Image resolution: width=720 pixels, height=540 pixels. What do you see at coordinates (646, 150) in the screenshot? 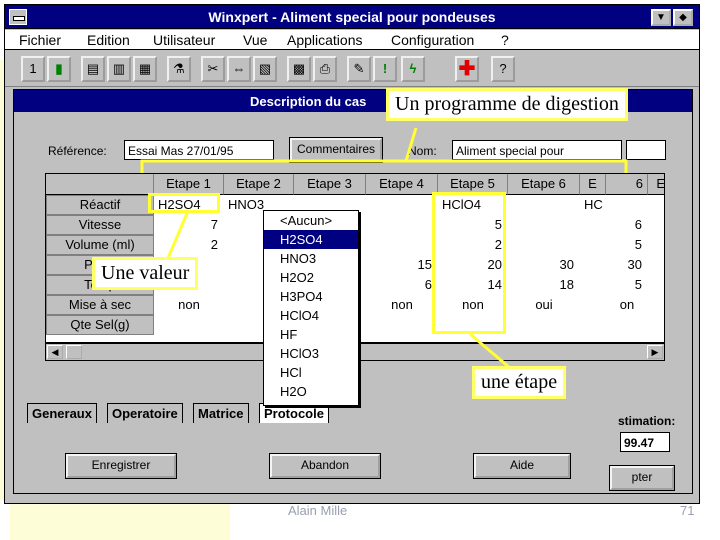
I see `nom-extra-field` at bounding box center [646, 150].